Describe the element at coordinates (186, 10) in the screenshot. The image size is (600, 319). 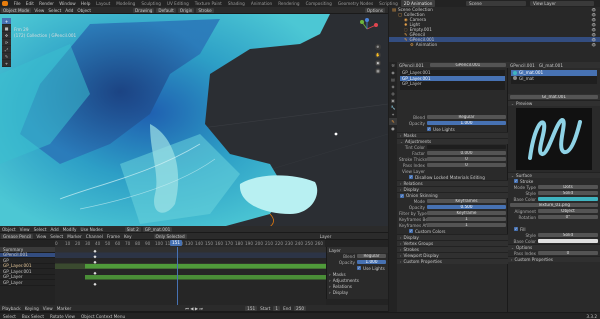
I see `origin-dropdown: Origin` at that location.